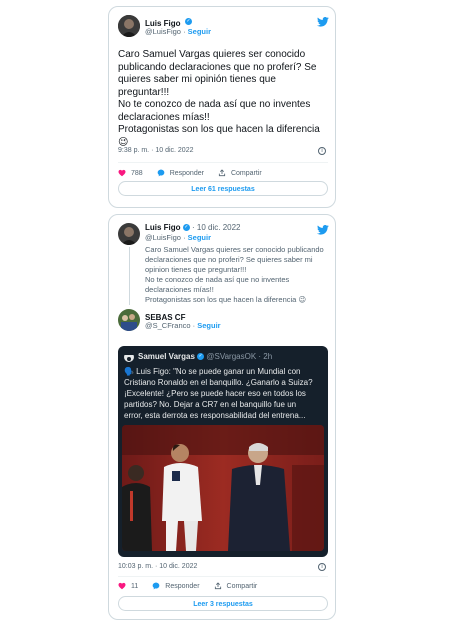 The image size is (452, 629). I want to click on like-count: 788, so click(137, 173).